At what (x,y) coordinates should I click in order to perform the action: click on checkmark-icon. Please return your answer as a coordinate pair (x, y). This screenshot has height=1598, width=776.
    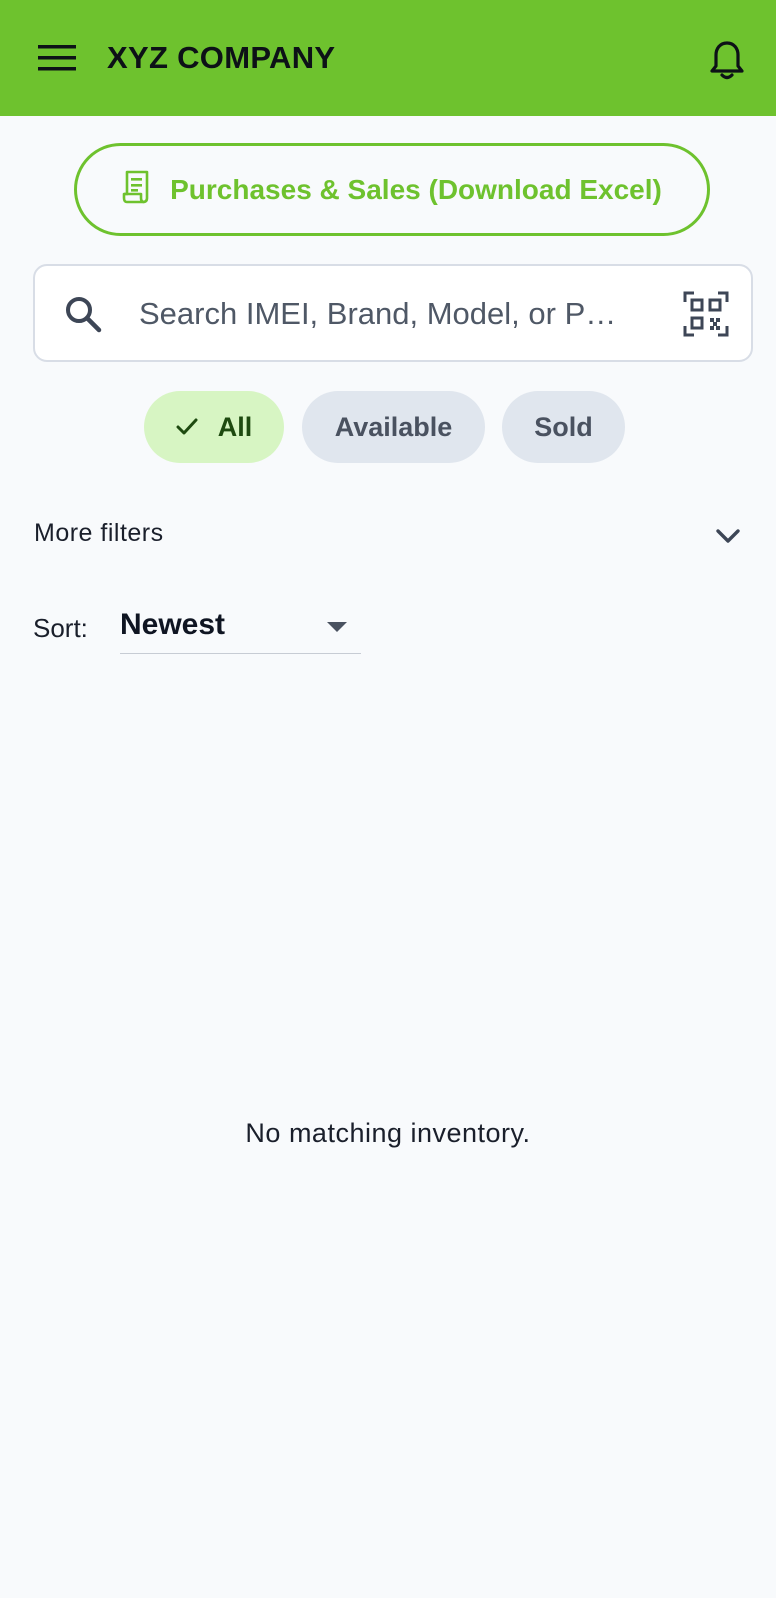
    Looking at the image, I should click on (187, 427).